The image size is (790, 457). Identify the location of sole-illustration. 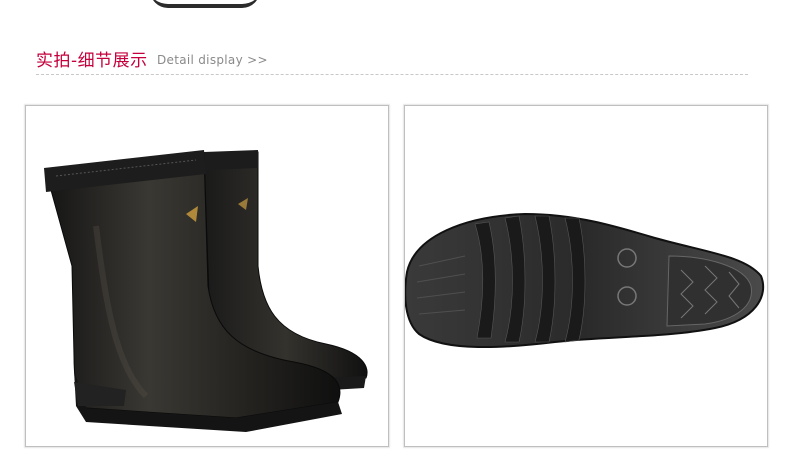
(585, 280).